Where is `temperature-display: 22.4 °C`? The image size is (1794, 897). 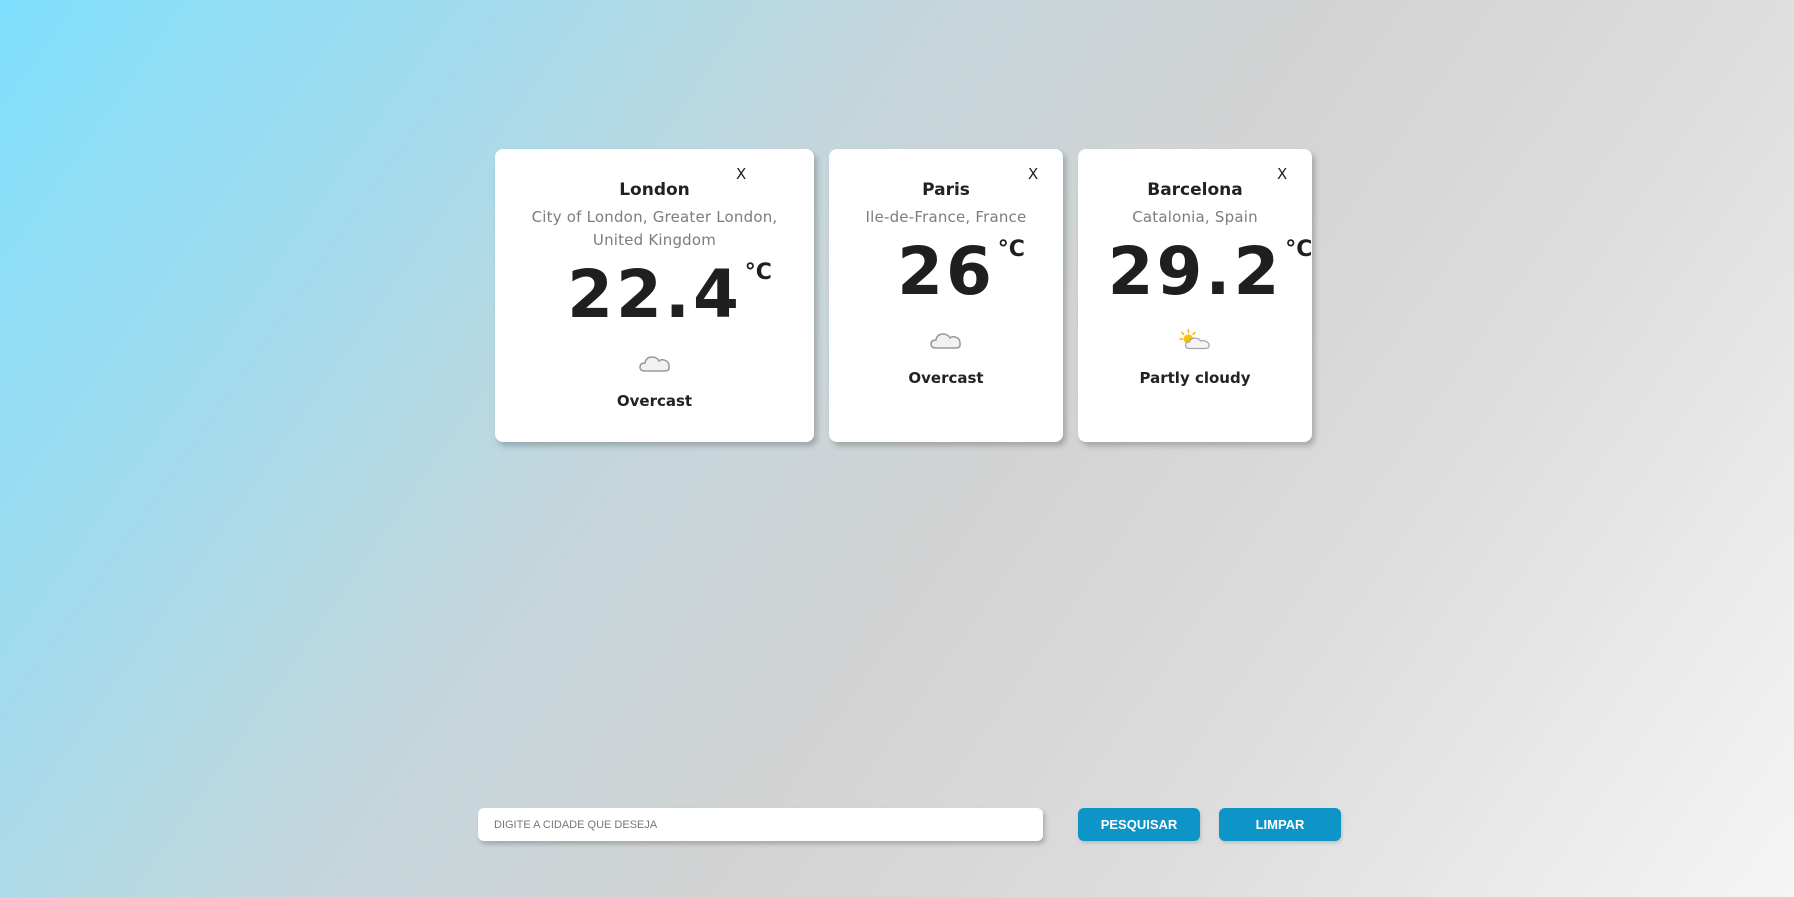
temperature-display: 22.4 °C is located at coordinates (669, 295).